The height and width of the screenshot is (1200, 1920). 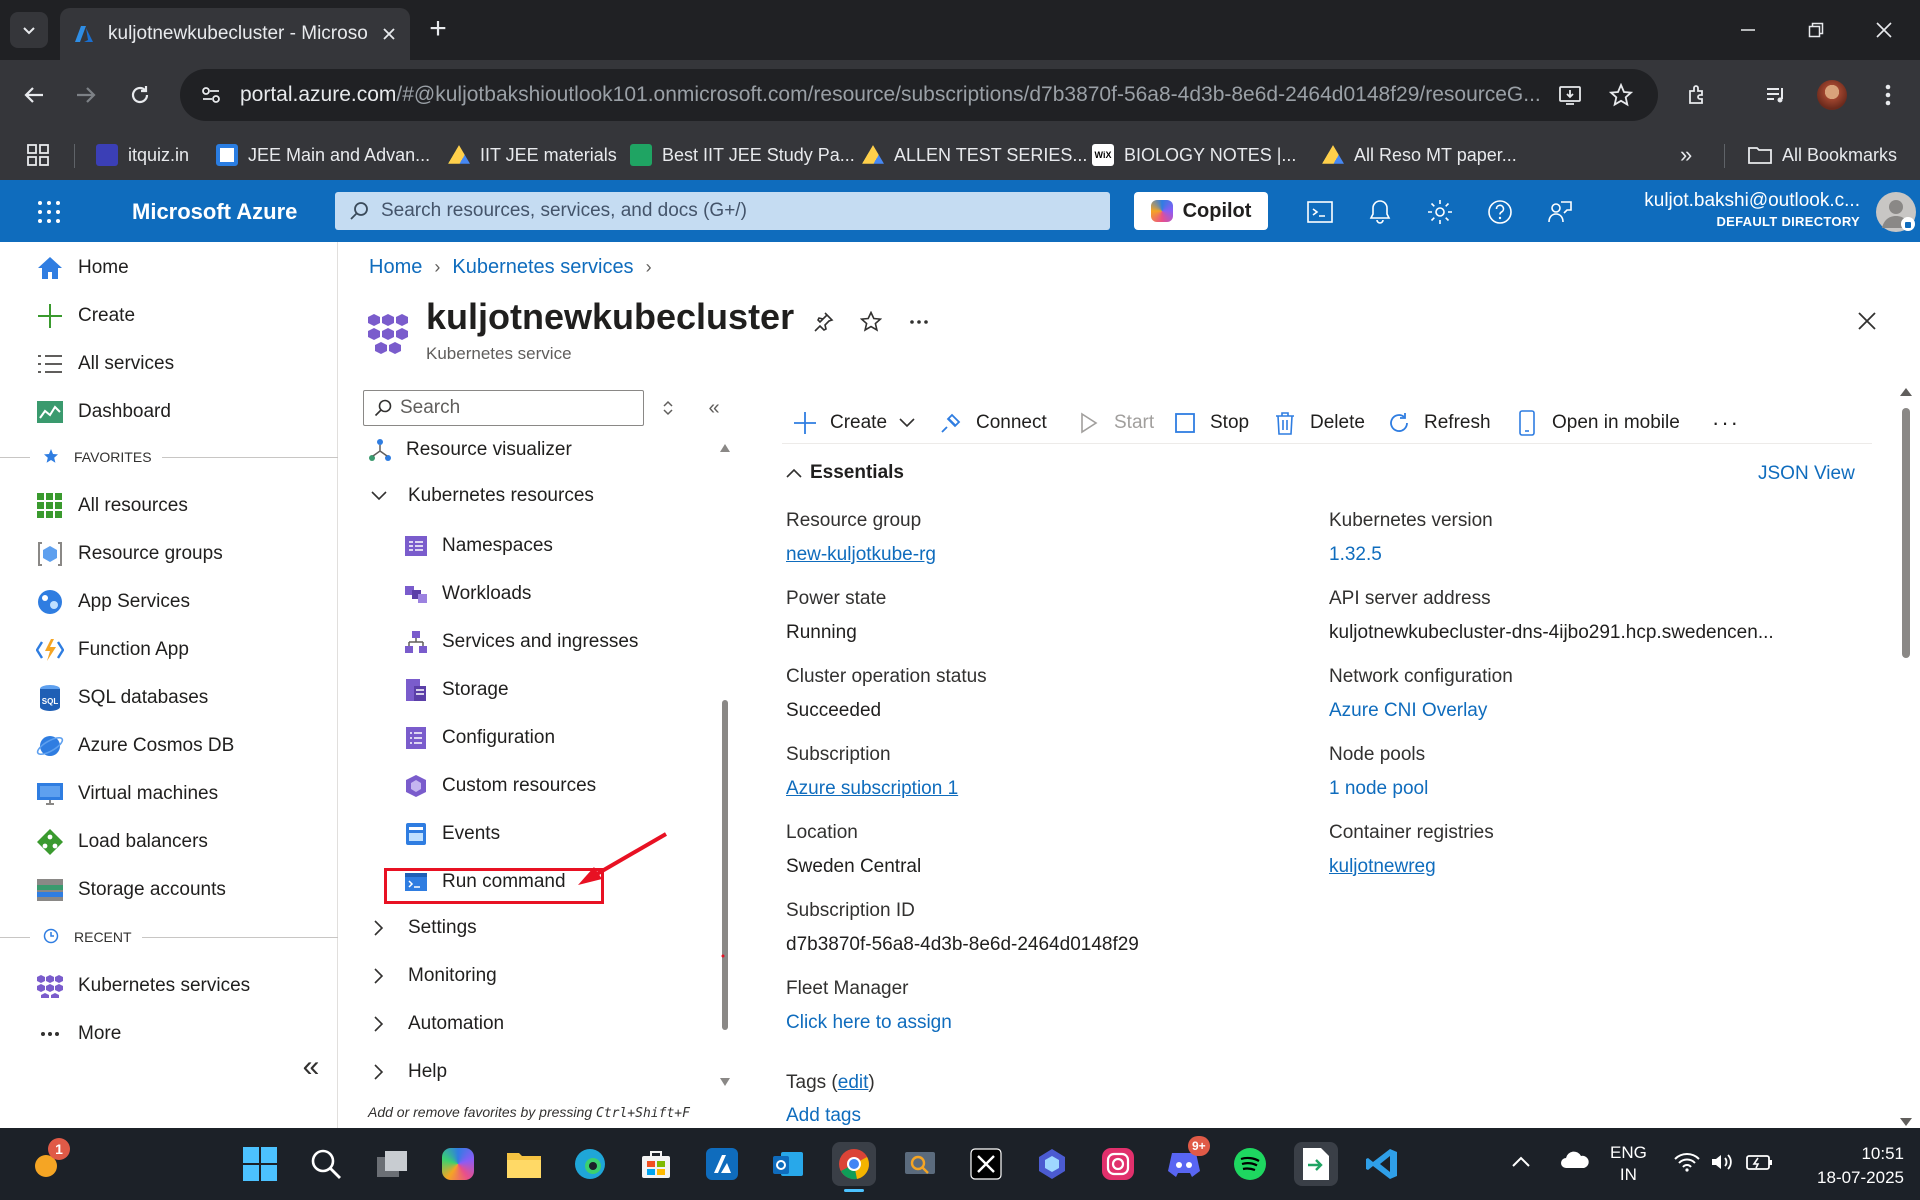 What do you see at coordinates (407, 1072) in the screenshot?
I see `menu-help: Help` at bounding box center [407, 1072].